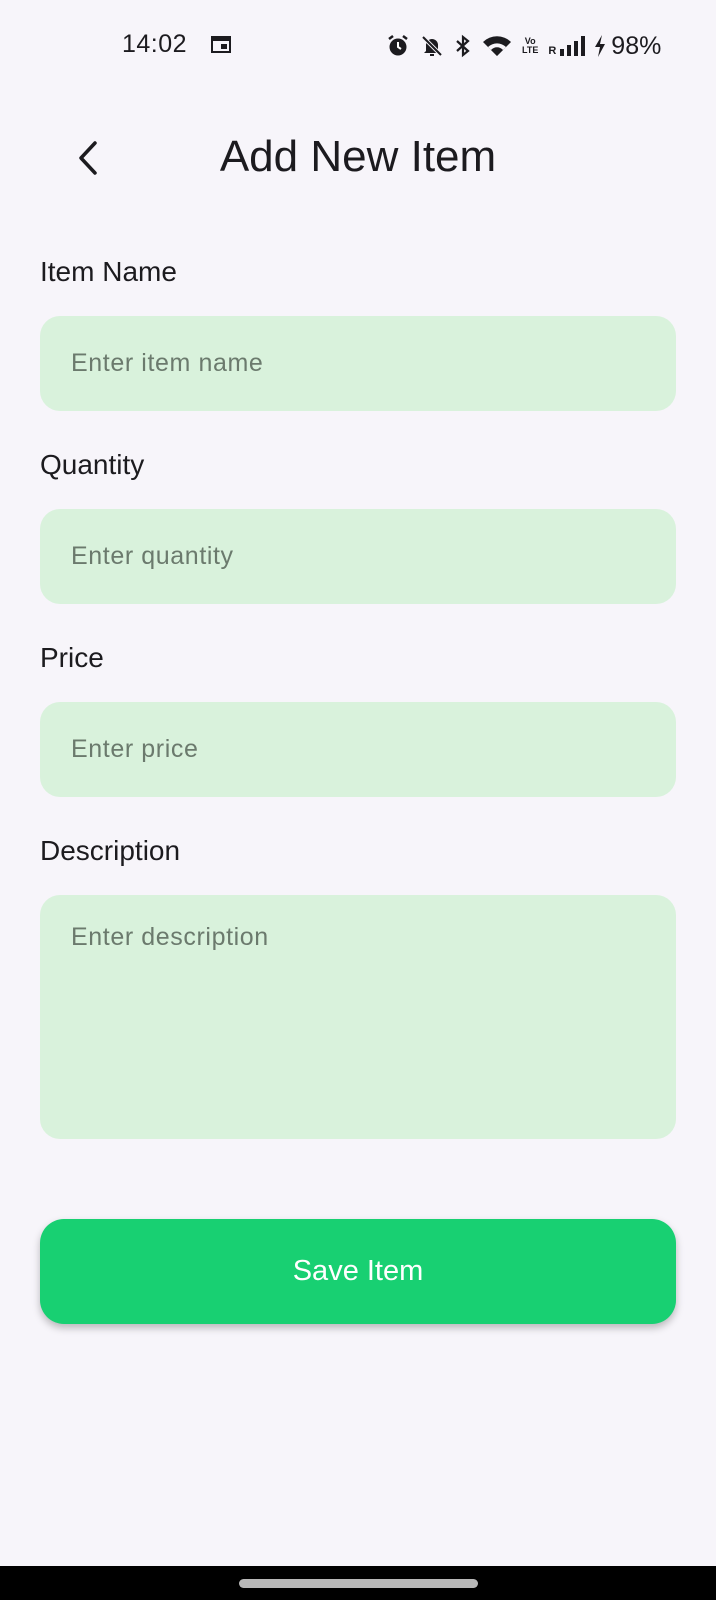  What do you see at coordinates (358, 156) in the screenshot?
I see `page-title: Add New Item` at bounding box center [358, 156].